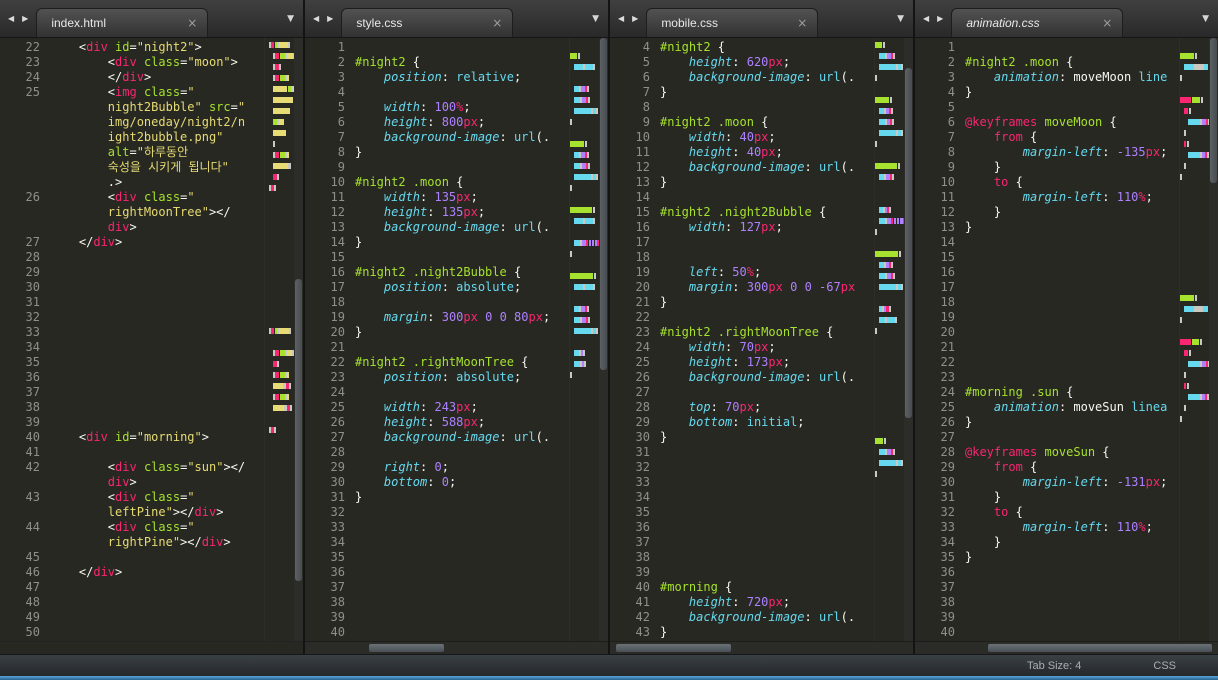 This screenshot has width=1218, height=680. What do you see at coordinates (1047, 437) in the screenshot?
I see `code-line: 27` at bounding box center [1047, 437].